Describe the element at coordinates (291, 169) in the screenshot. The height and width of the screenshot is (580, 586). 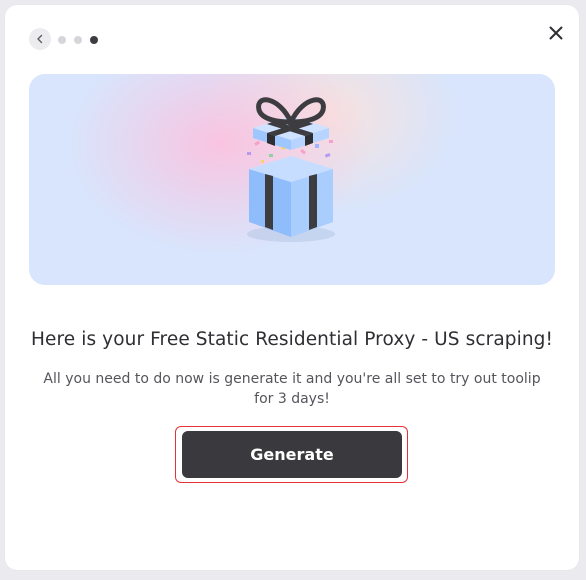
I see `gift-box-icon` at that location.